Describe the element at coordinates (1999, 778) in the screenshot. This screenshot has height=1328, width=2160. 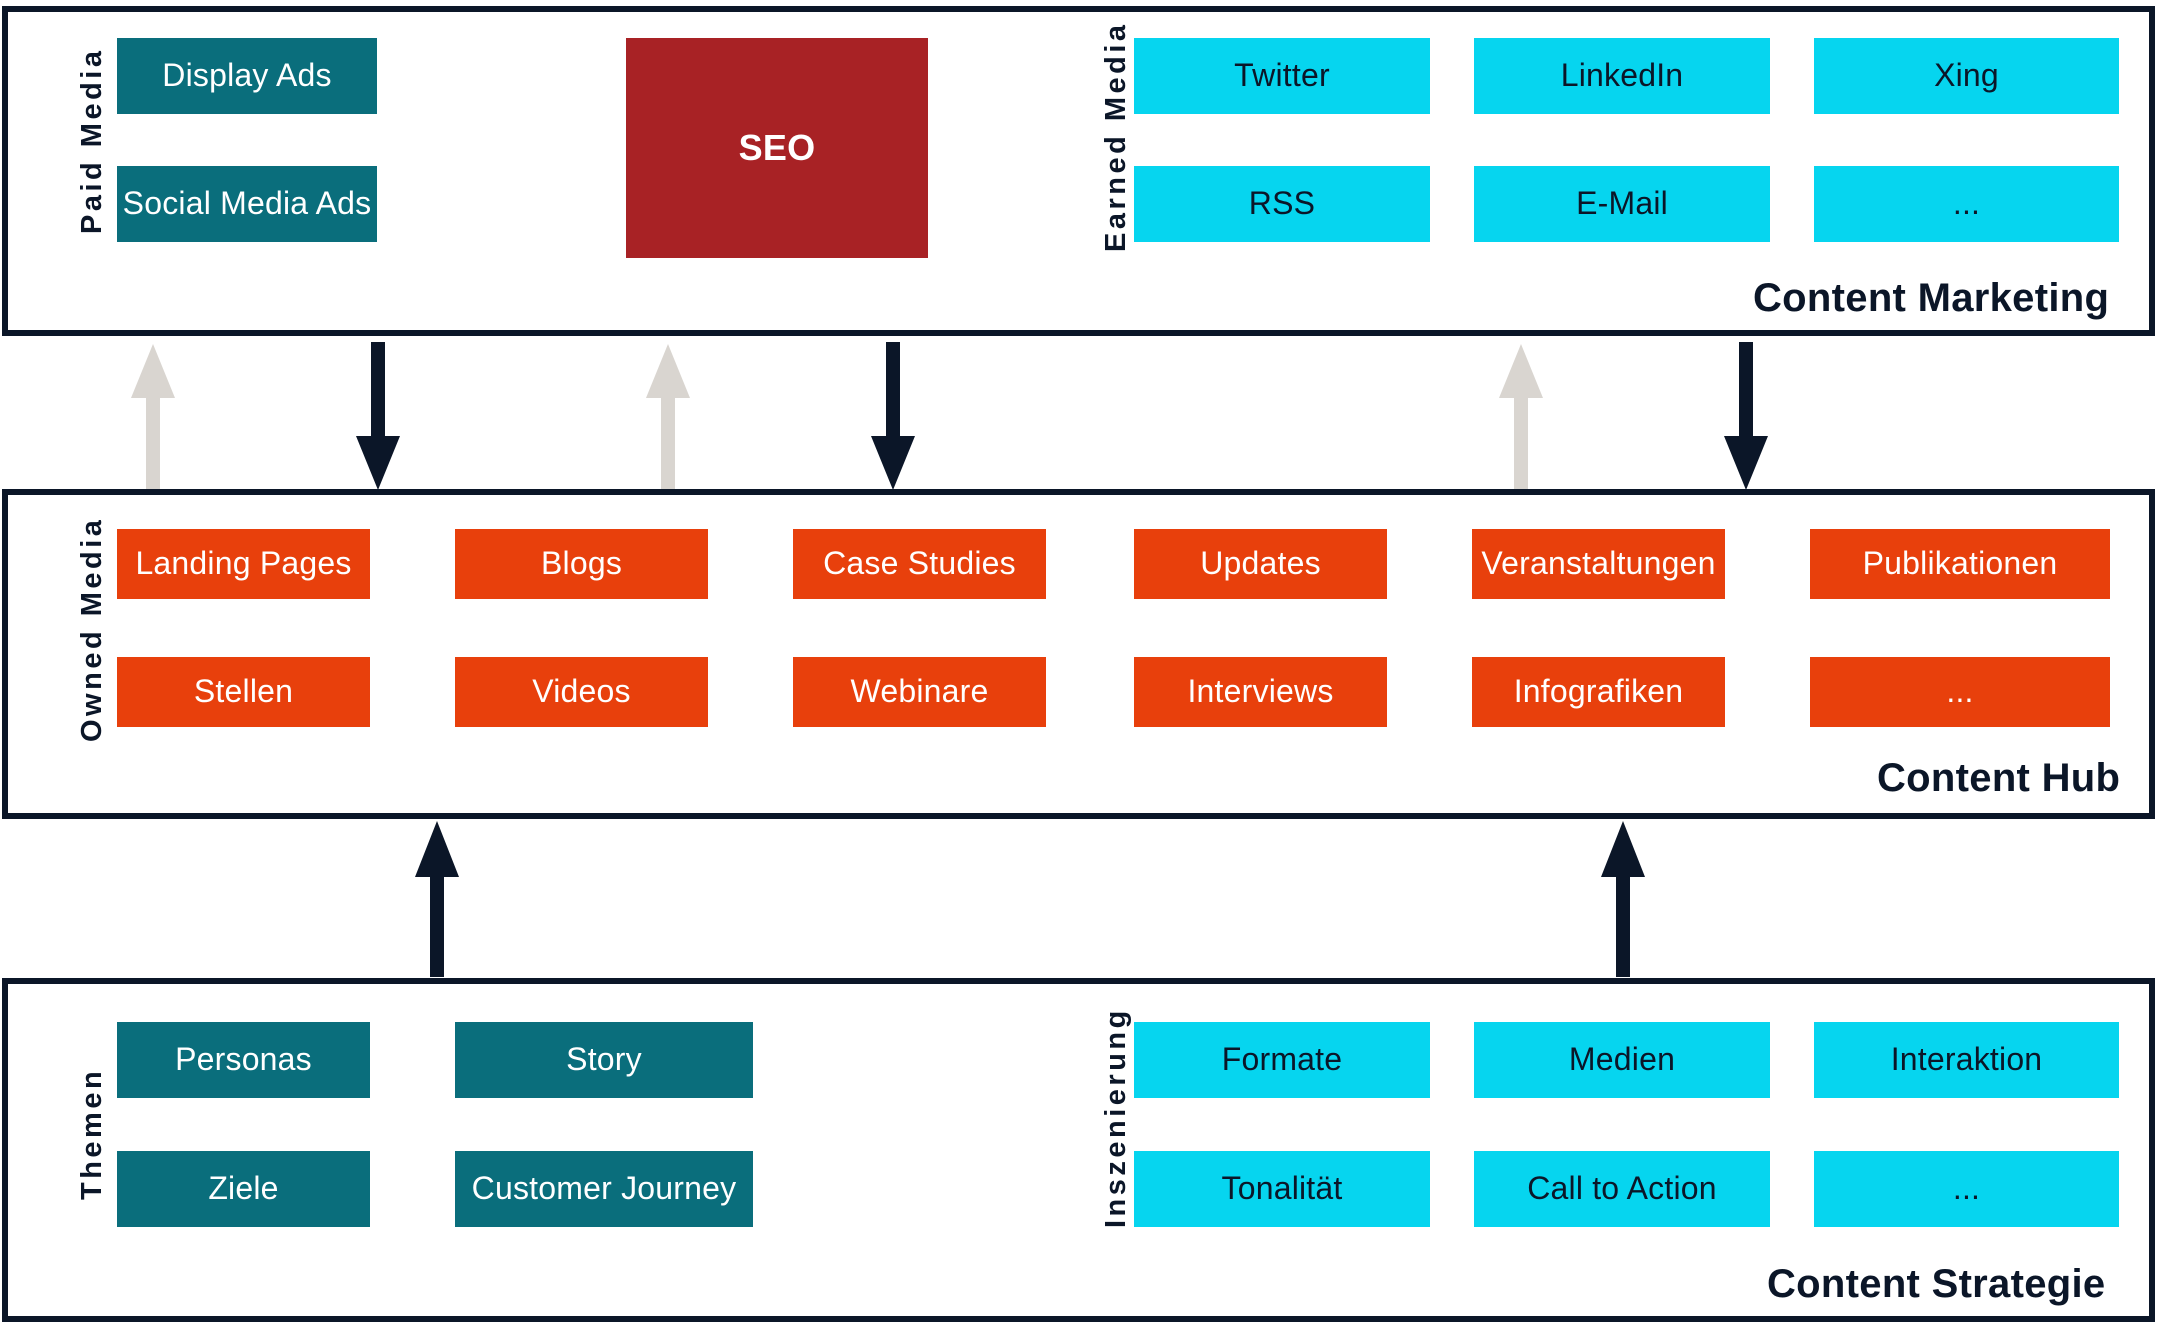
I see `panel-title-content-hub: Content Hub` at that location.